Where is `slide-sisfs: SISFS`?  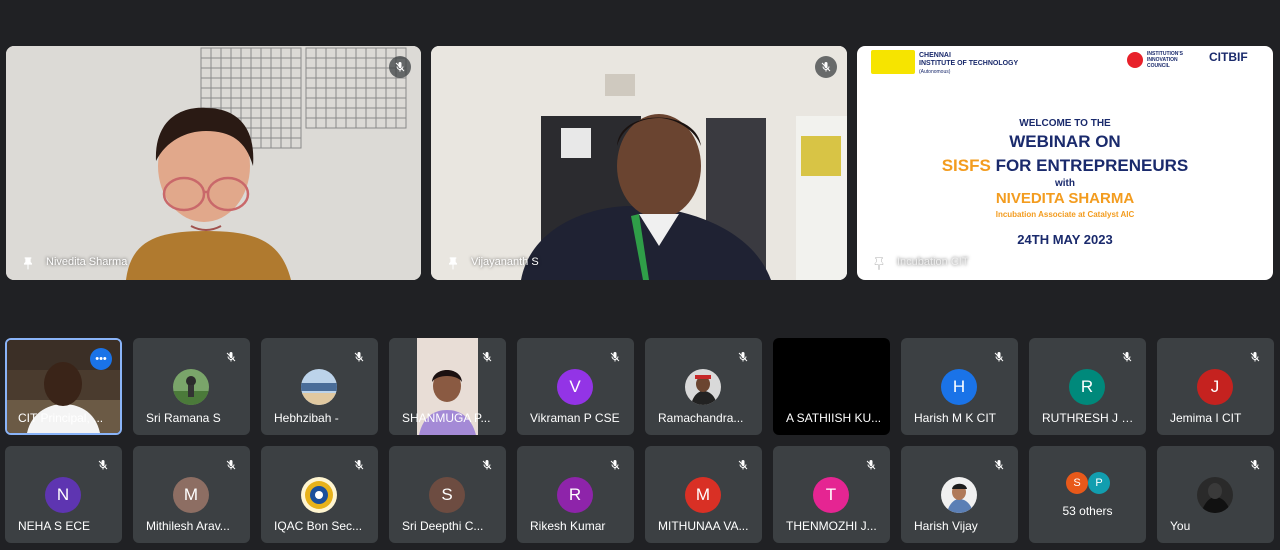 slide-sisfs: SISFS is located at coordinates (966, 165).